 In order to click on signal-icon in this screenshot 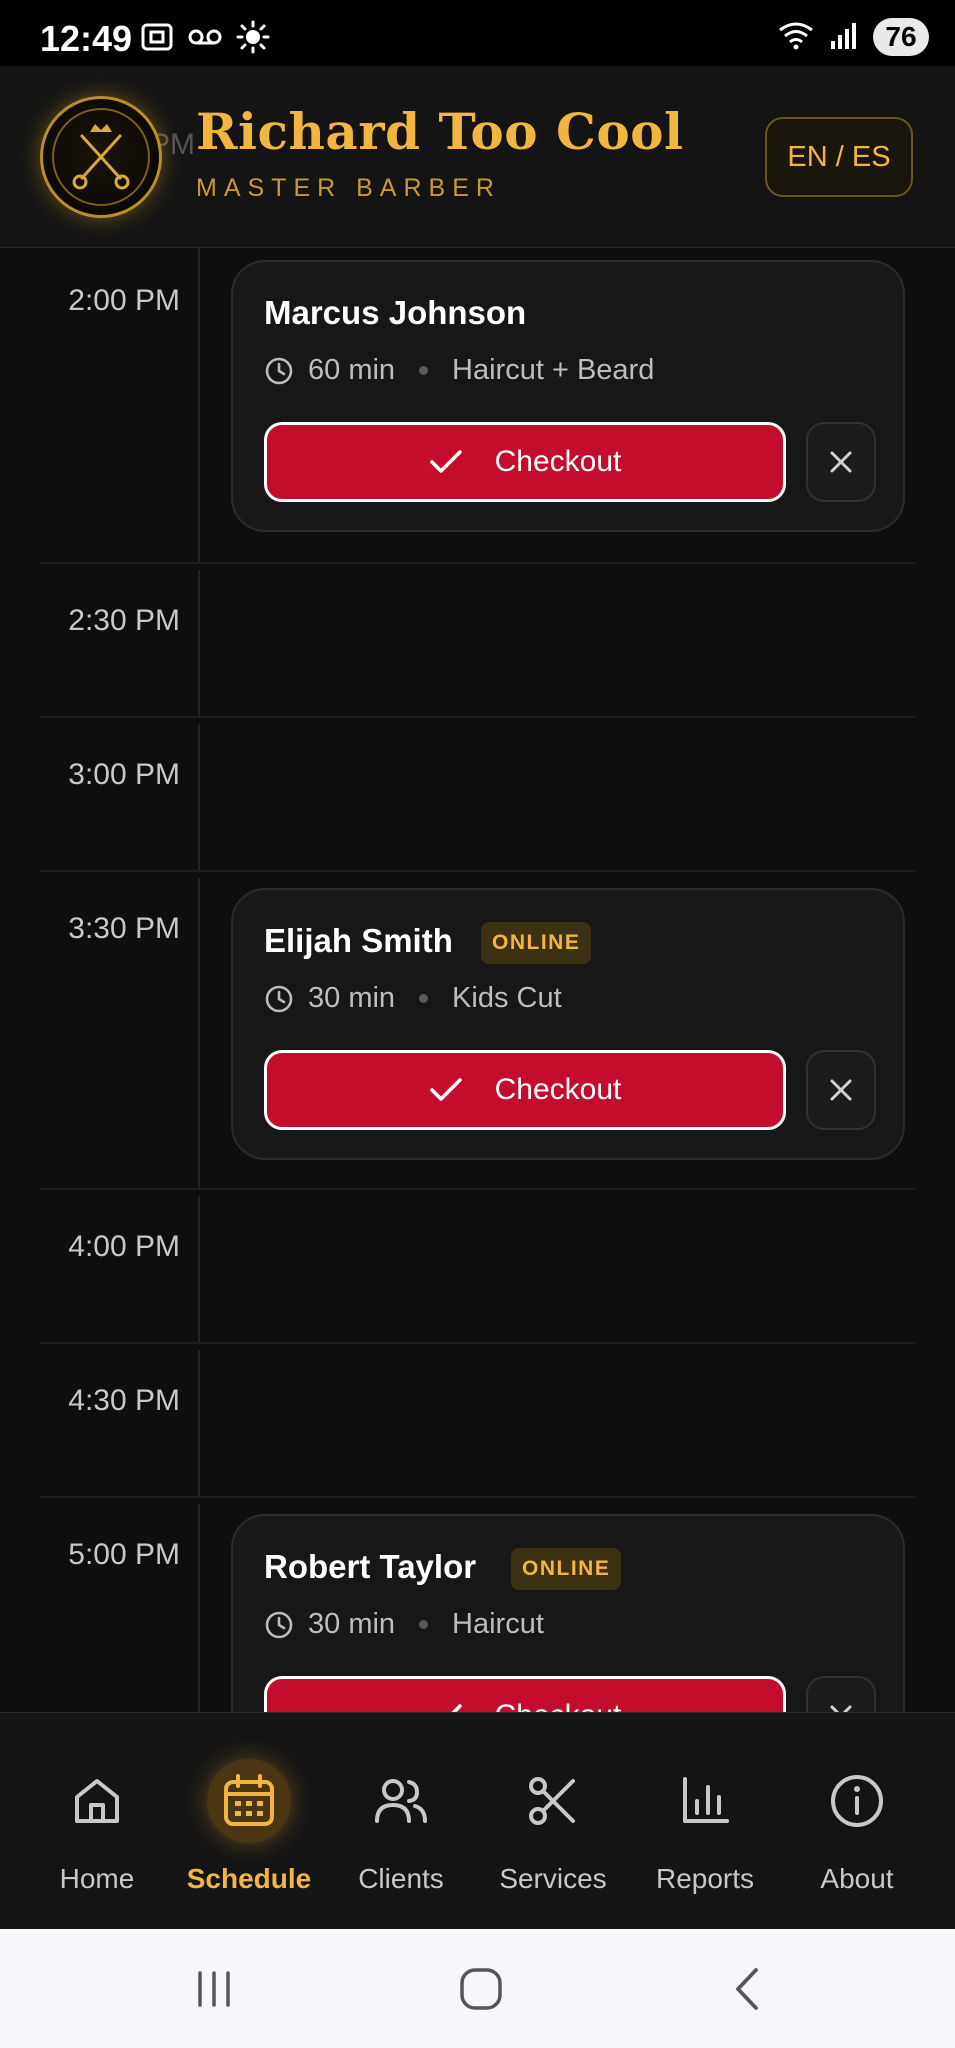, I will do `click(844, 37)`.